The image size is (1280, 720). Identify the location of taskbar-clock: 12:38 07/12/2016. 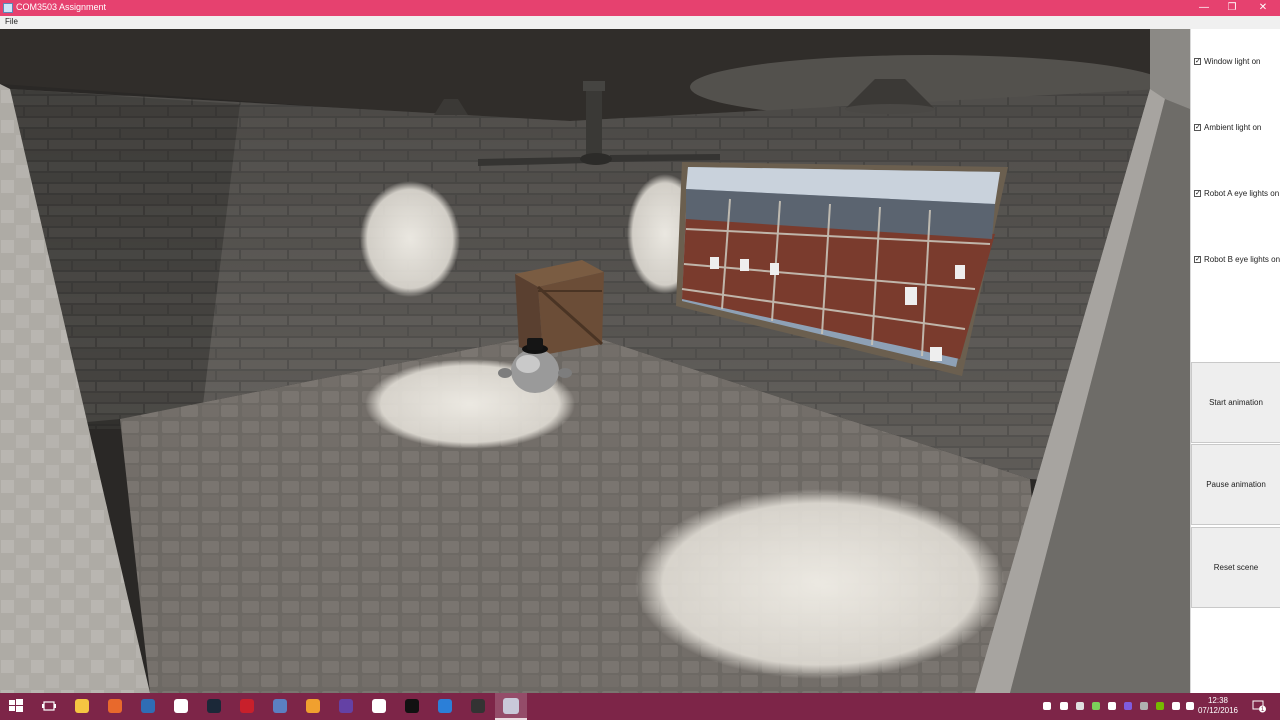
(1218, 706).